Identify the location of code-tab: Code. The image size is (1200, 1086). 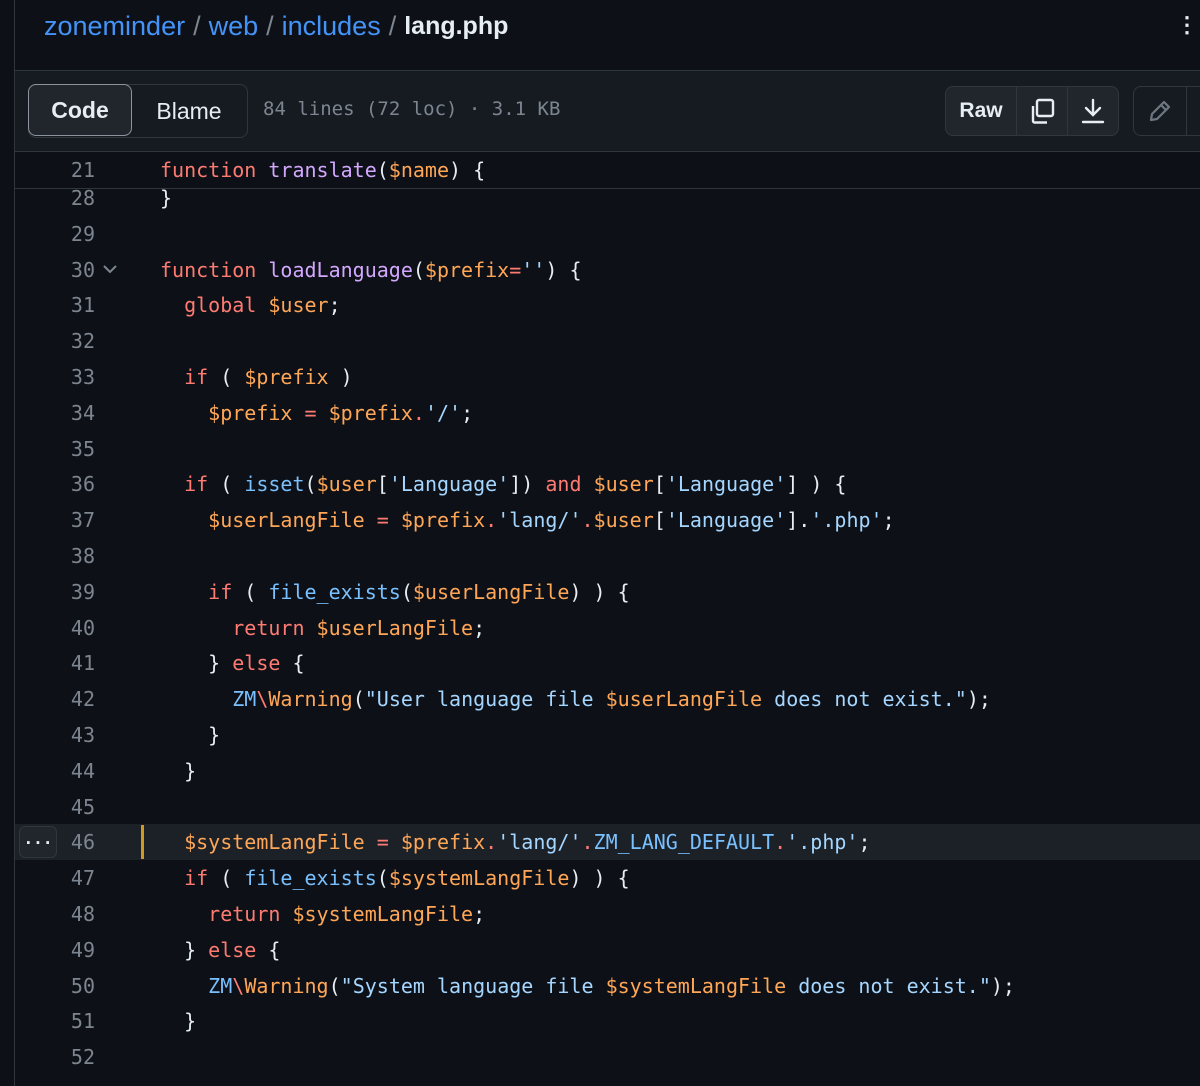
(80, 110).